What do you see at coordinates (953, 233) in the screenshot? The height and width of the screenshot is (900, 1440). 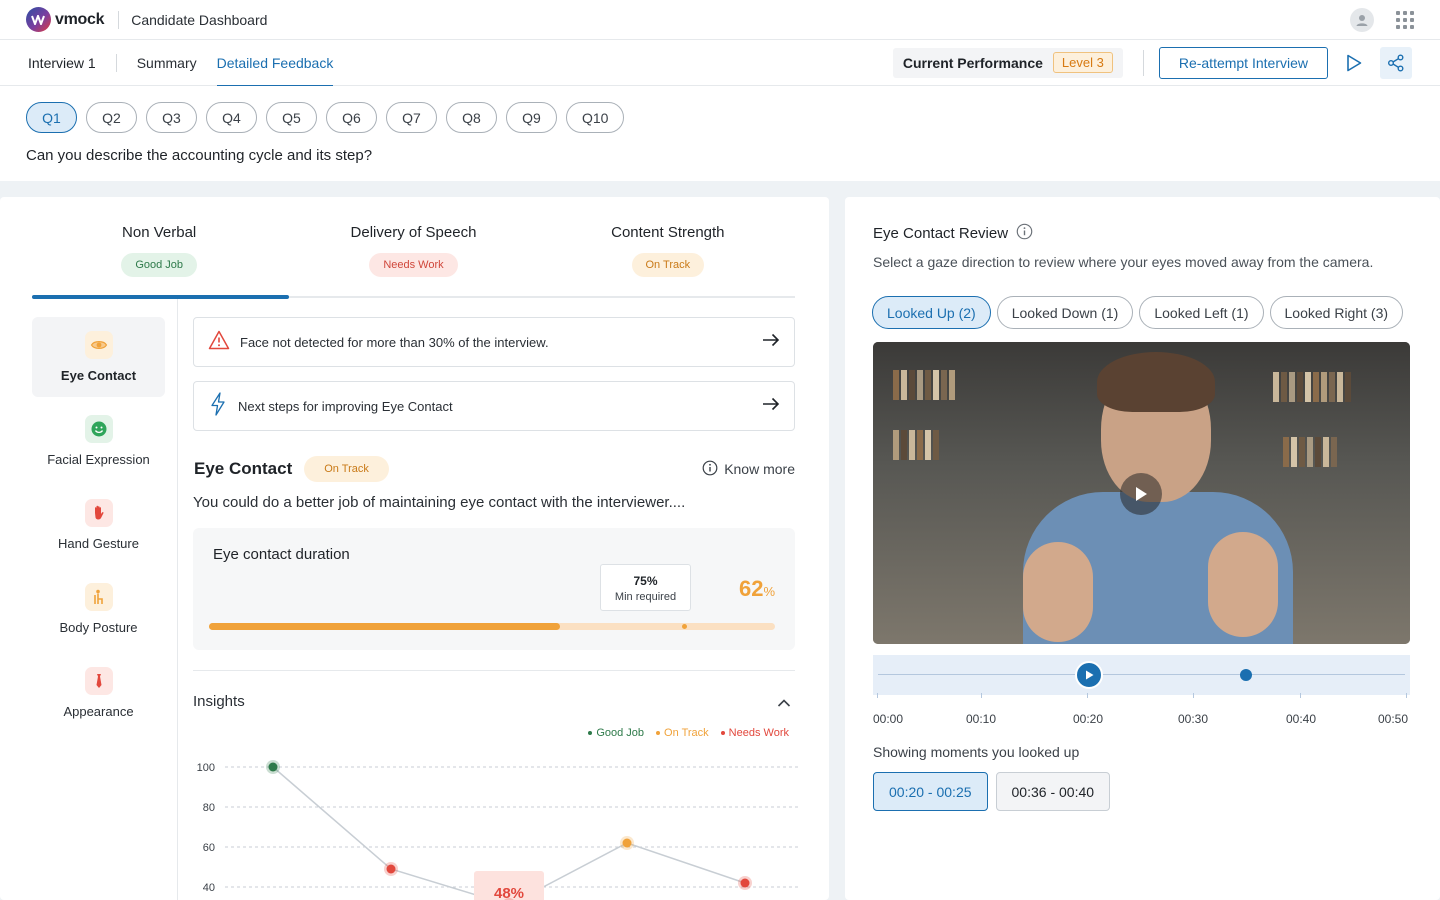 I see `review-title-row: Eye Contact Review` at bounding box center [953, 233].